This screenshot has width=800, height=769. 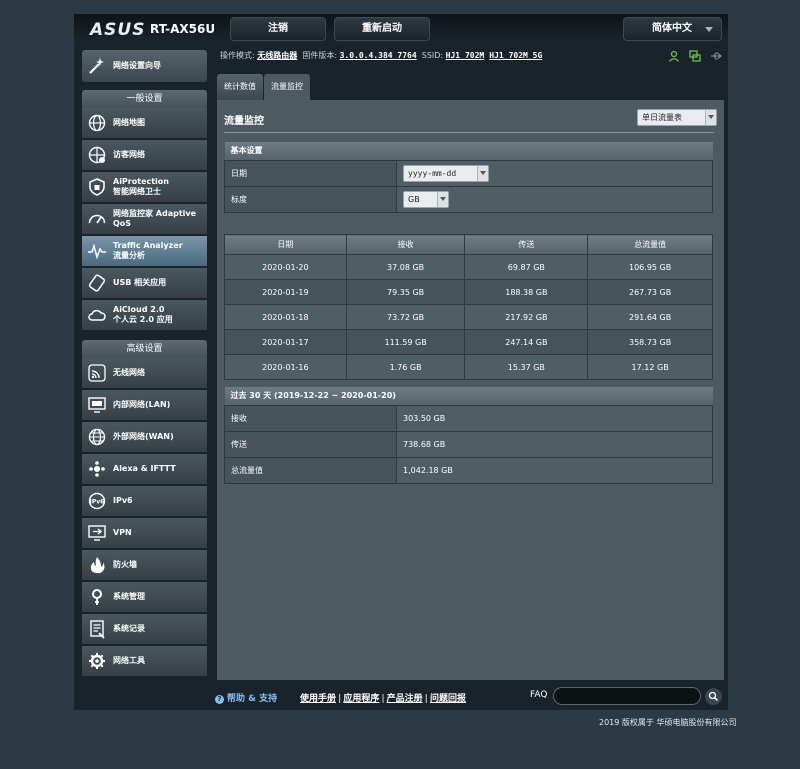 I want to click on summary-total-value: 1,042.18 GB, so click(x=554, y=470).